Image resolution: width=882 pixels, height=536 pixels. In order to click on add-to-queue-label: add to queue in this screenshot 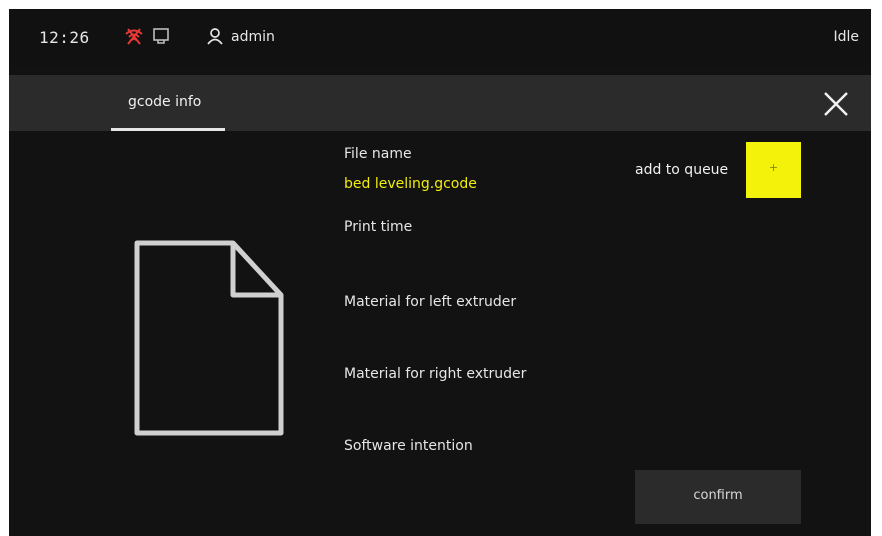, I will do `click(682, 170)`.